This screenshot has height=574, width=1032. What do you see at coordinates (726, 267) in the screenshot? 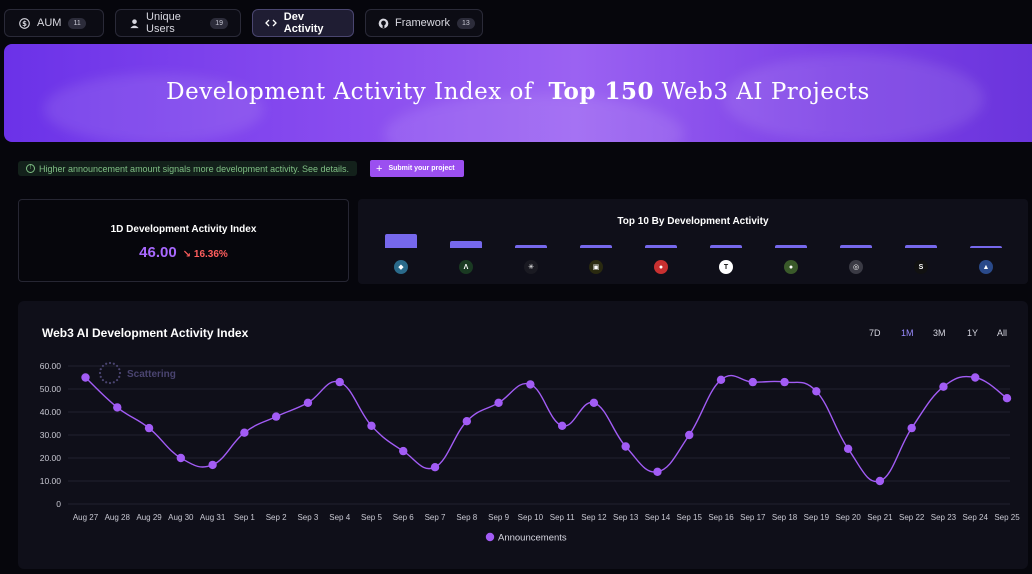
I see `project-6-icon: T` at bounding box center [726, 267].